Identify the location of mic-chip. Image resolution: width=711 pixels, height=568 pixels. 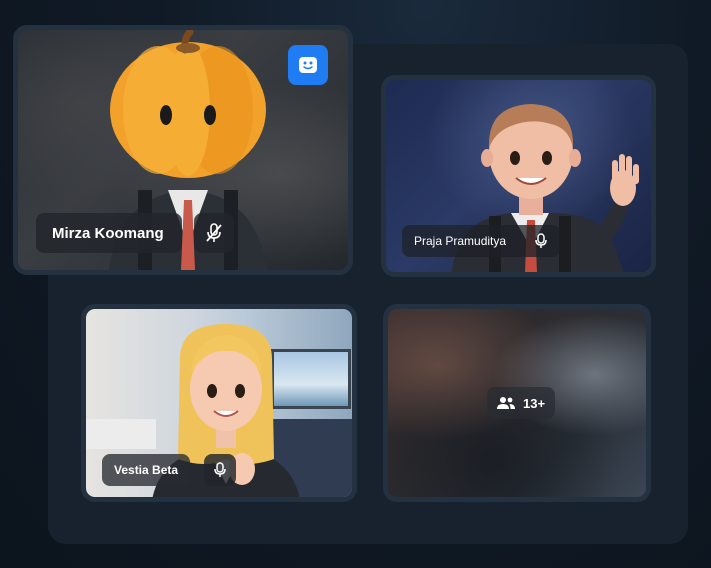
(220, 470).